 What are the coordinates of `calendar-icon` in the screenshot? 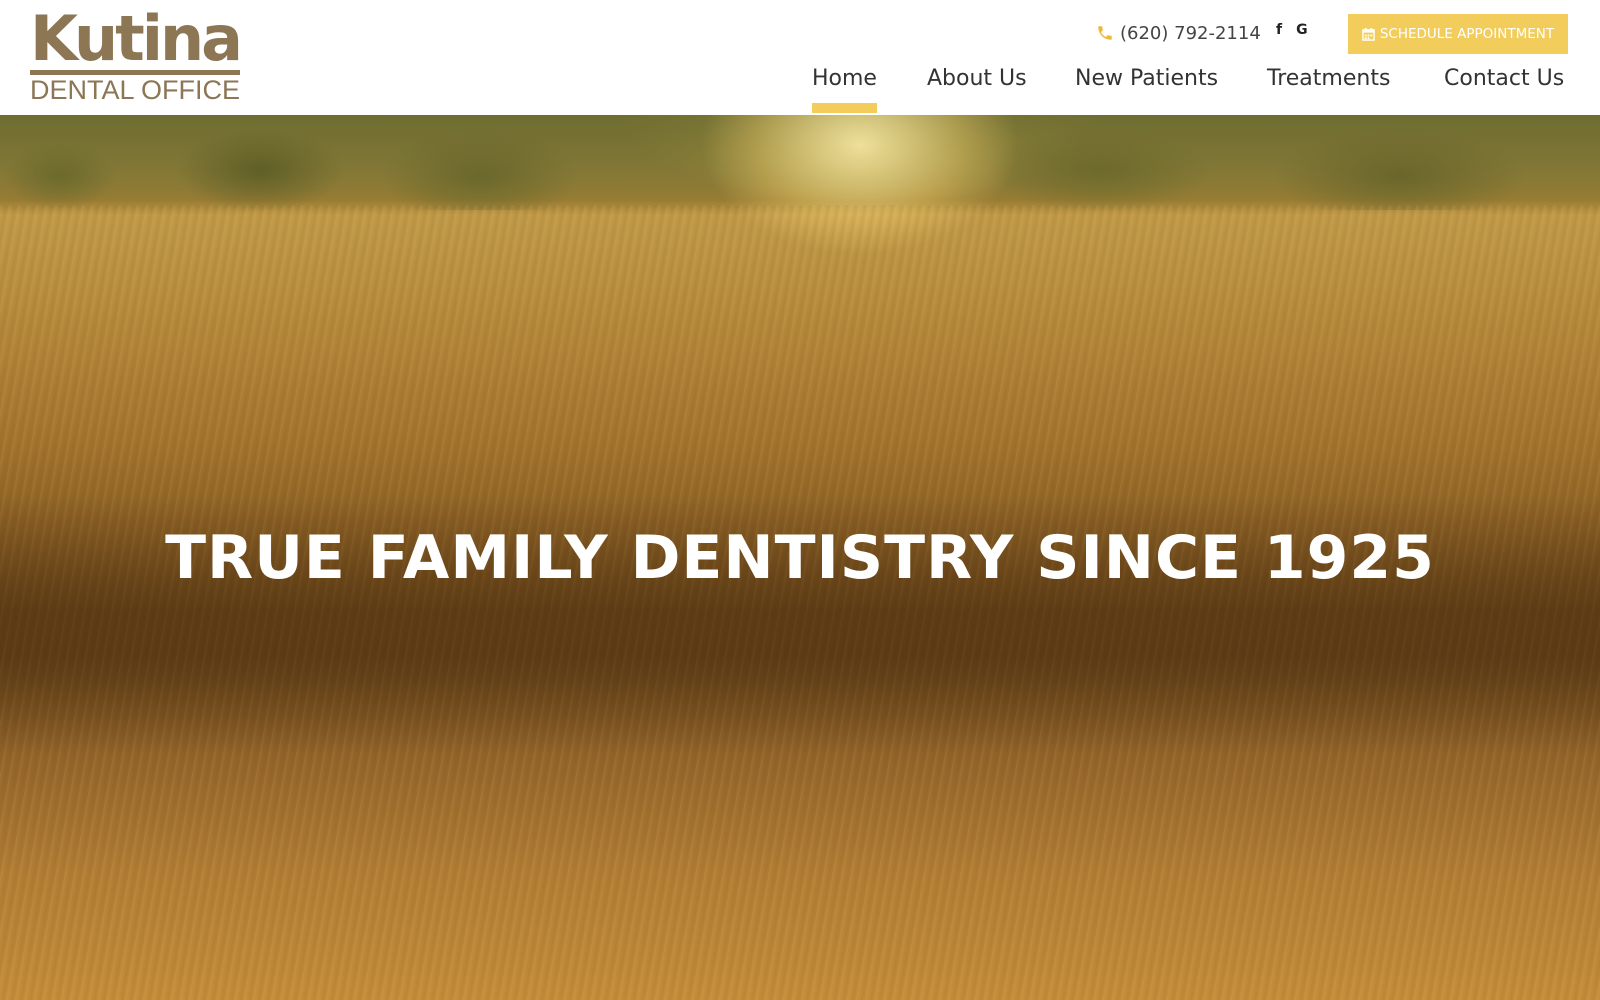 It's located at (1368, 34).